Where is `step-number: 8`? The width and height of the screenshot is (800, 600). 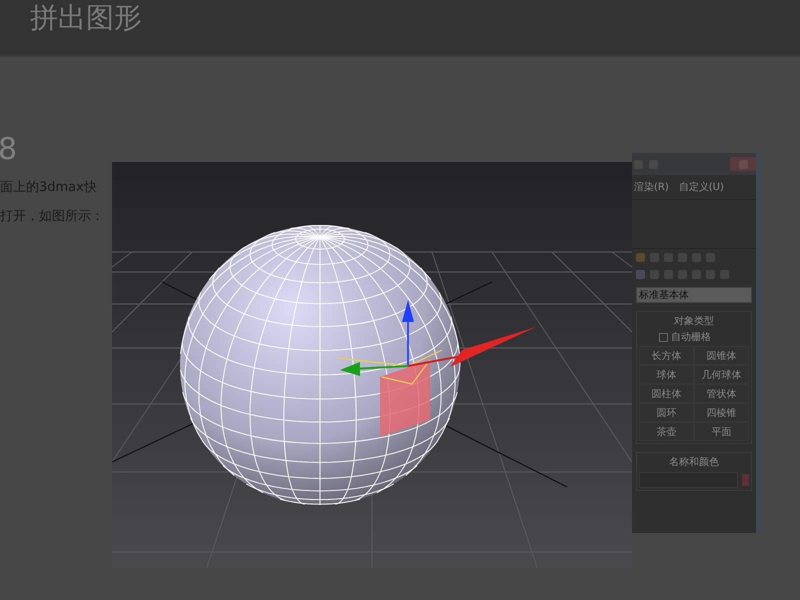
step-number: 8 is located at coordinates (9, 150).